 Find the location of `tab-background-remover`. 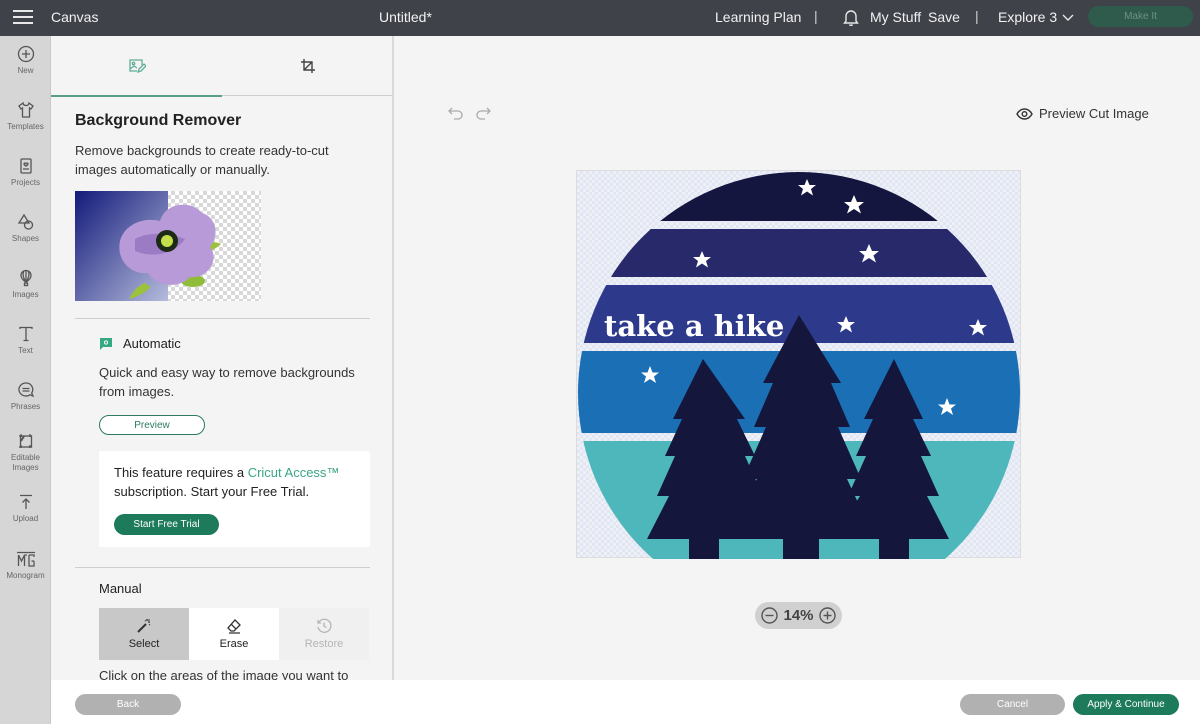

tab-background-remover is located at coordinates (136, 66).